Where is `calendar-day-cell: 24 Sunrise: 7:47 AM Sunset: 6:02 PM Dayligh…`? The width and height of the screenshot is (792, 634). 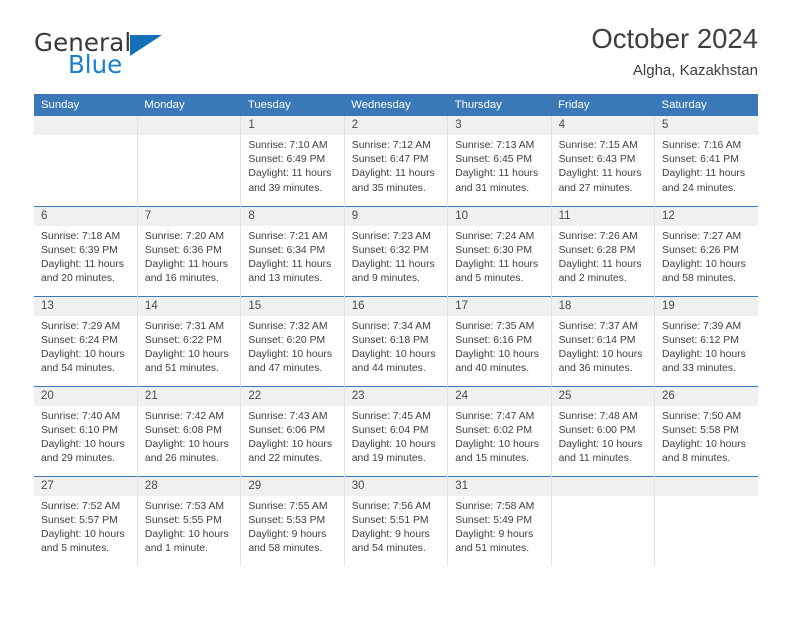 calendar-day-cell: 24 Sunrise: 7:47 AM Sunset: 6:02 PM Dayligh… is located at coordinates (499, 430).